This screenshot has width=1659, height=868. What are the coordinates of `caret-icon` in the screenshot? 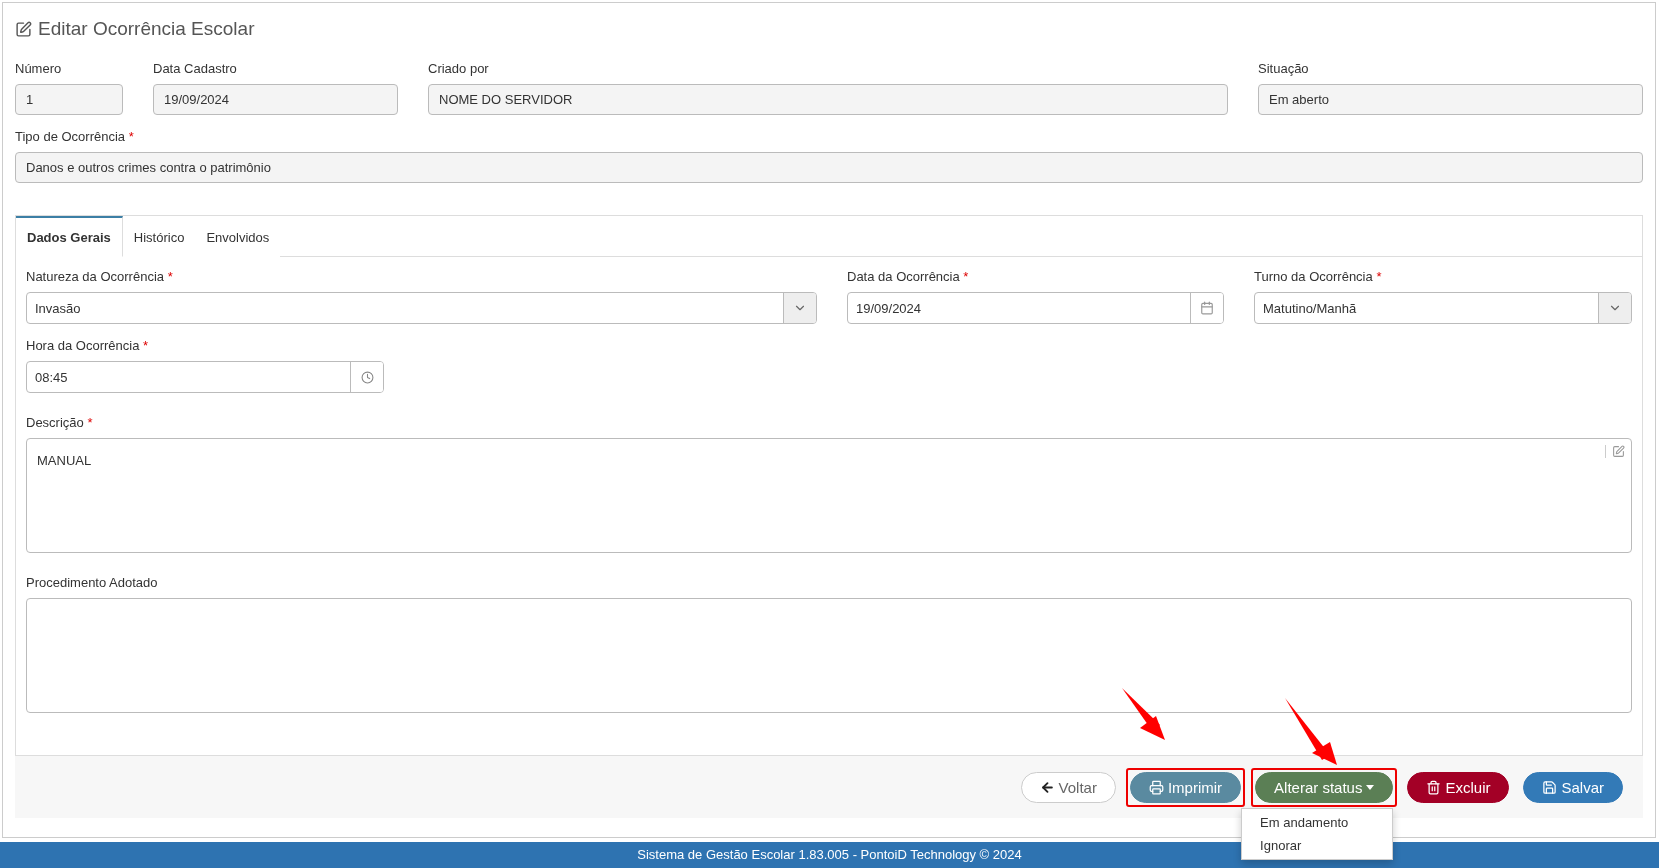 It's located at (1370, 787).